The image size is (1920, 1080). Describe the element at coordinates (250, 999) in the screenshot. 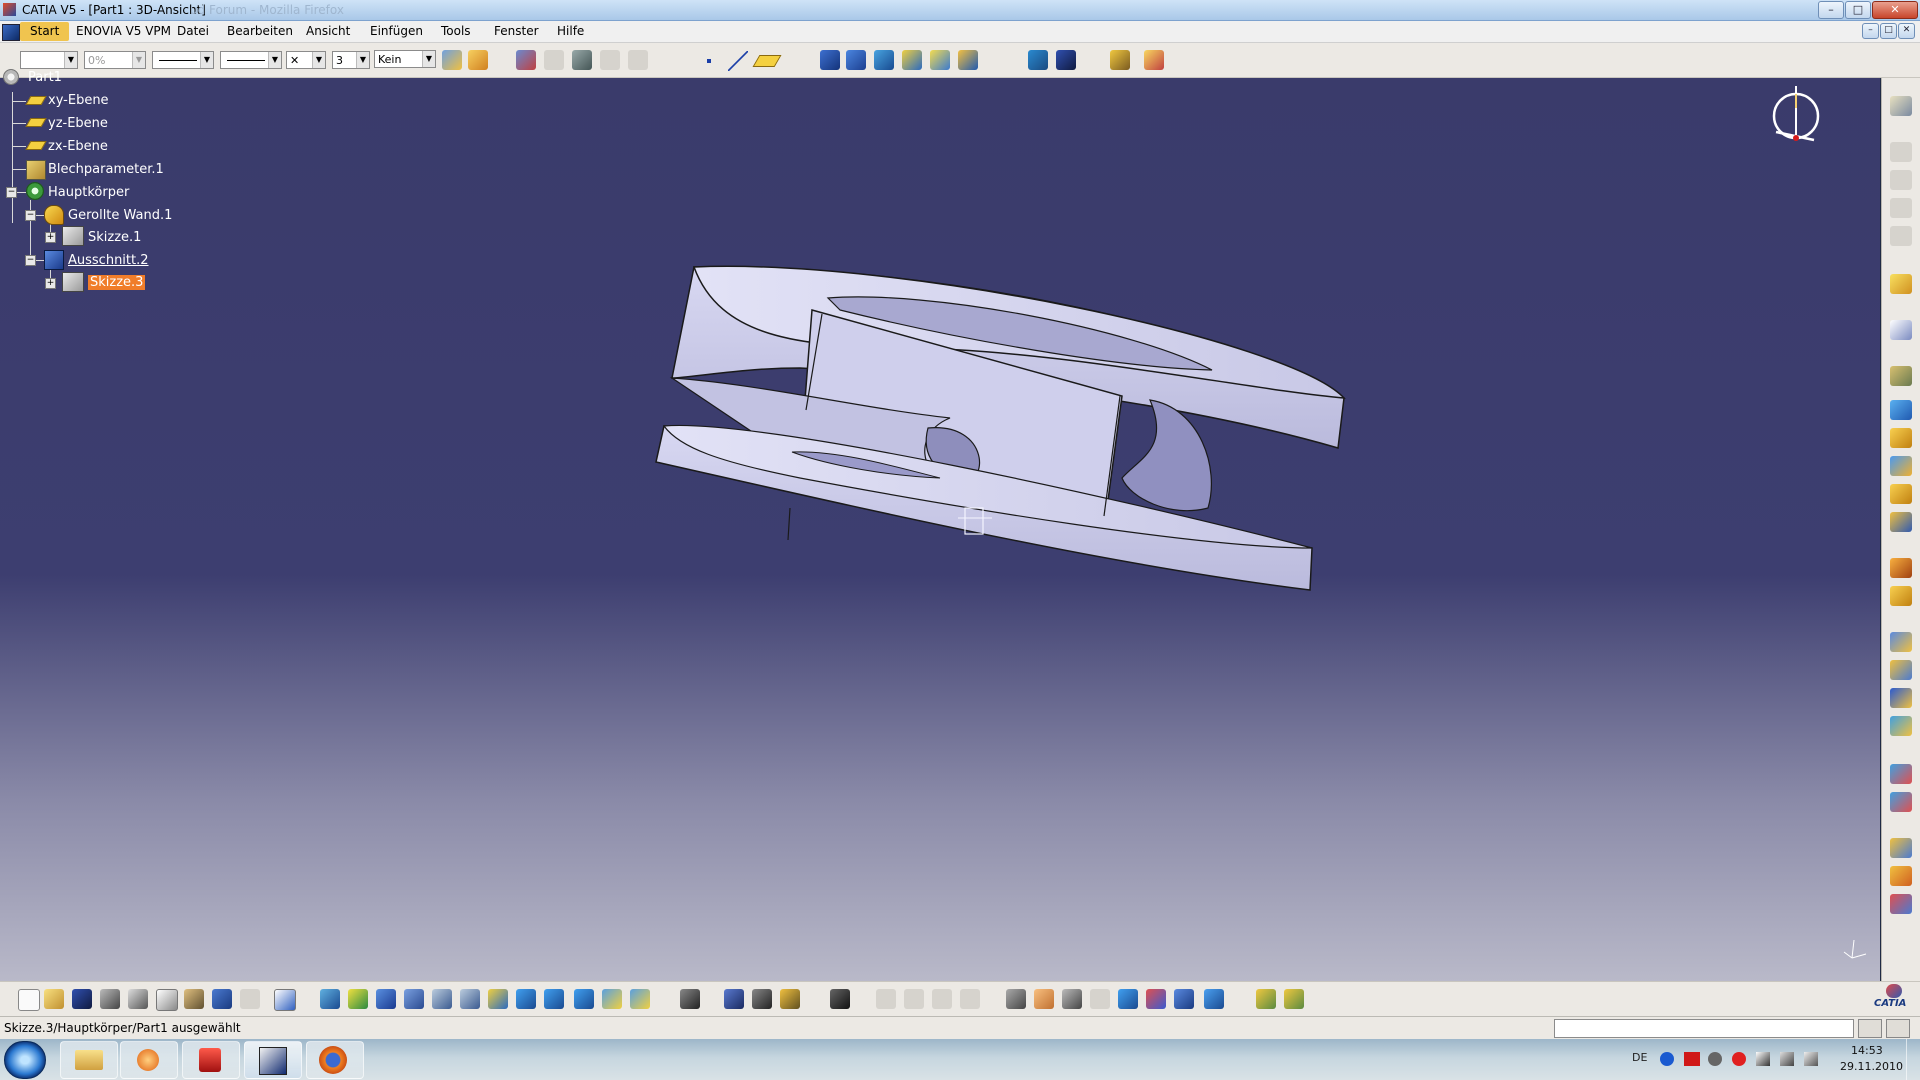

I see `redo-icon` at that location.